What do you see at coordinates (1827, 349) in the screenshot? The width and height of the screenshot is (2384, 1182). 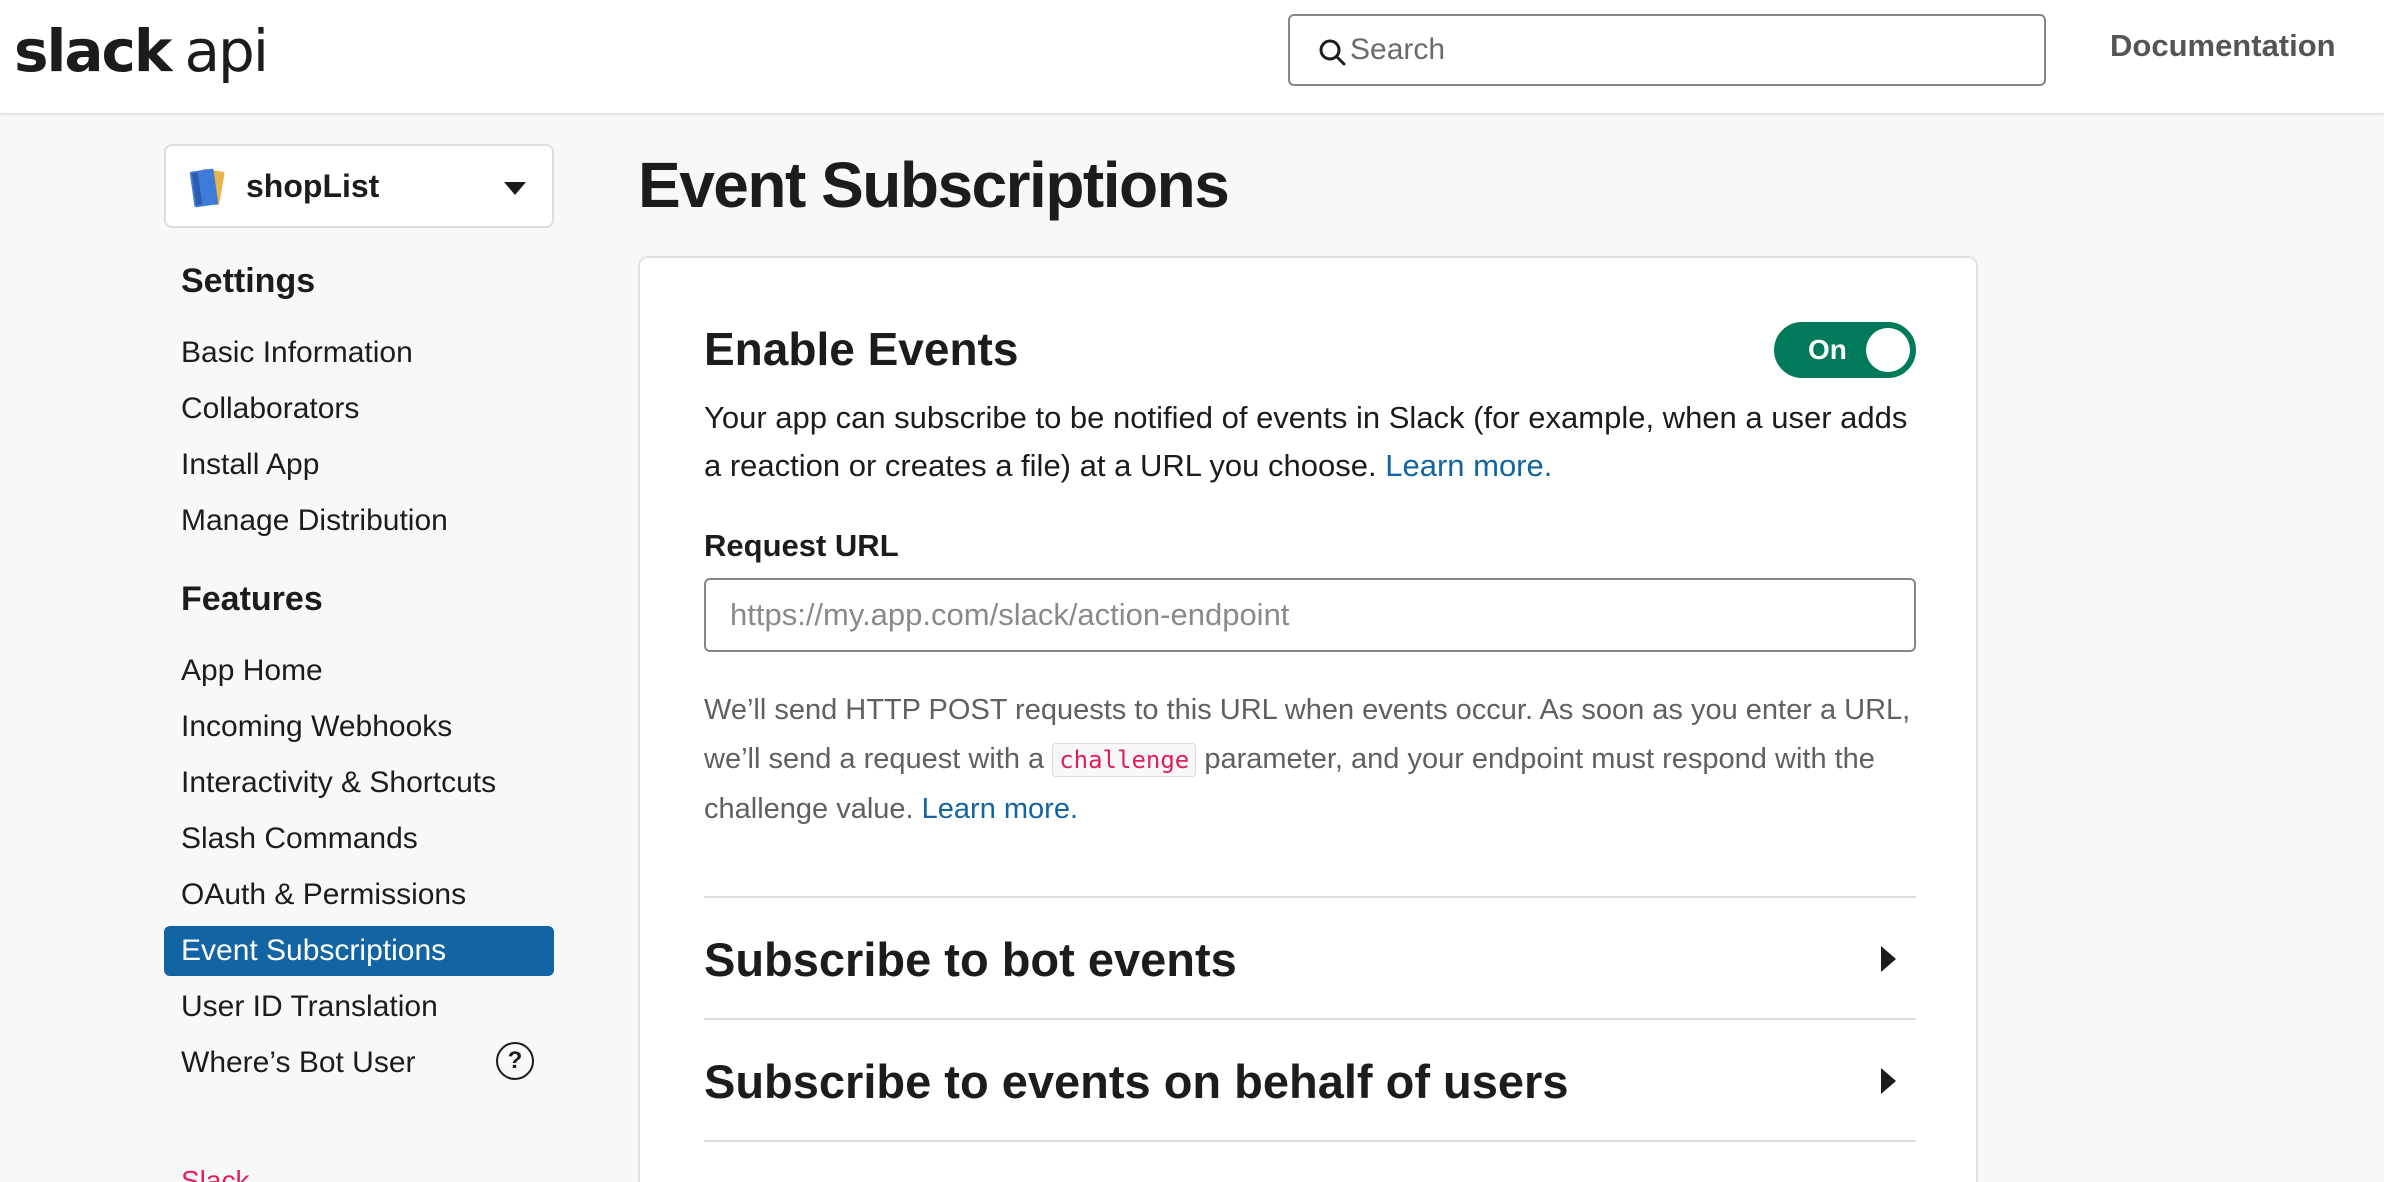 I see `toggle-label: On` at bounding box center [1827, 349].